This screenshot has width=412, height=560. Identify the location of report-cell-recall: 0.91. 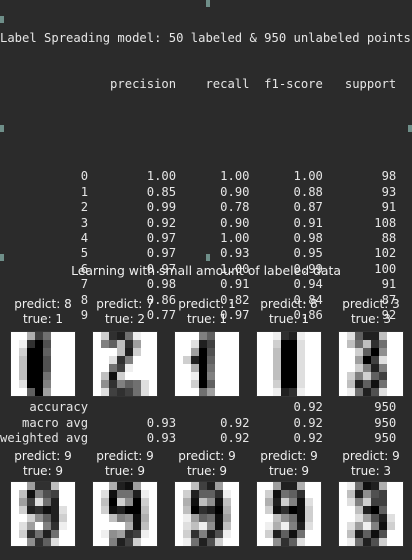
(213, 284).